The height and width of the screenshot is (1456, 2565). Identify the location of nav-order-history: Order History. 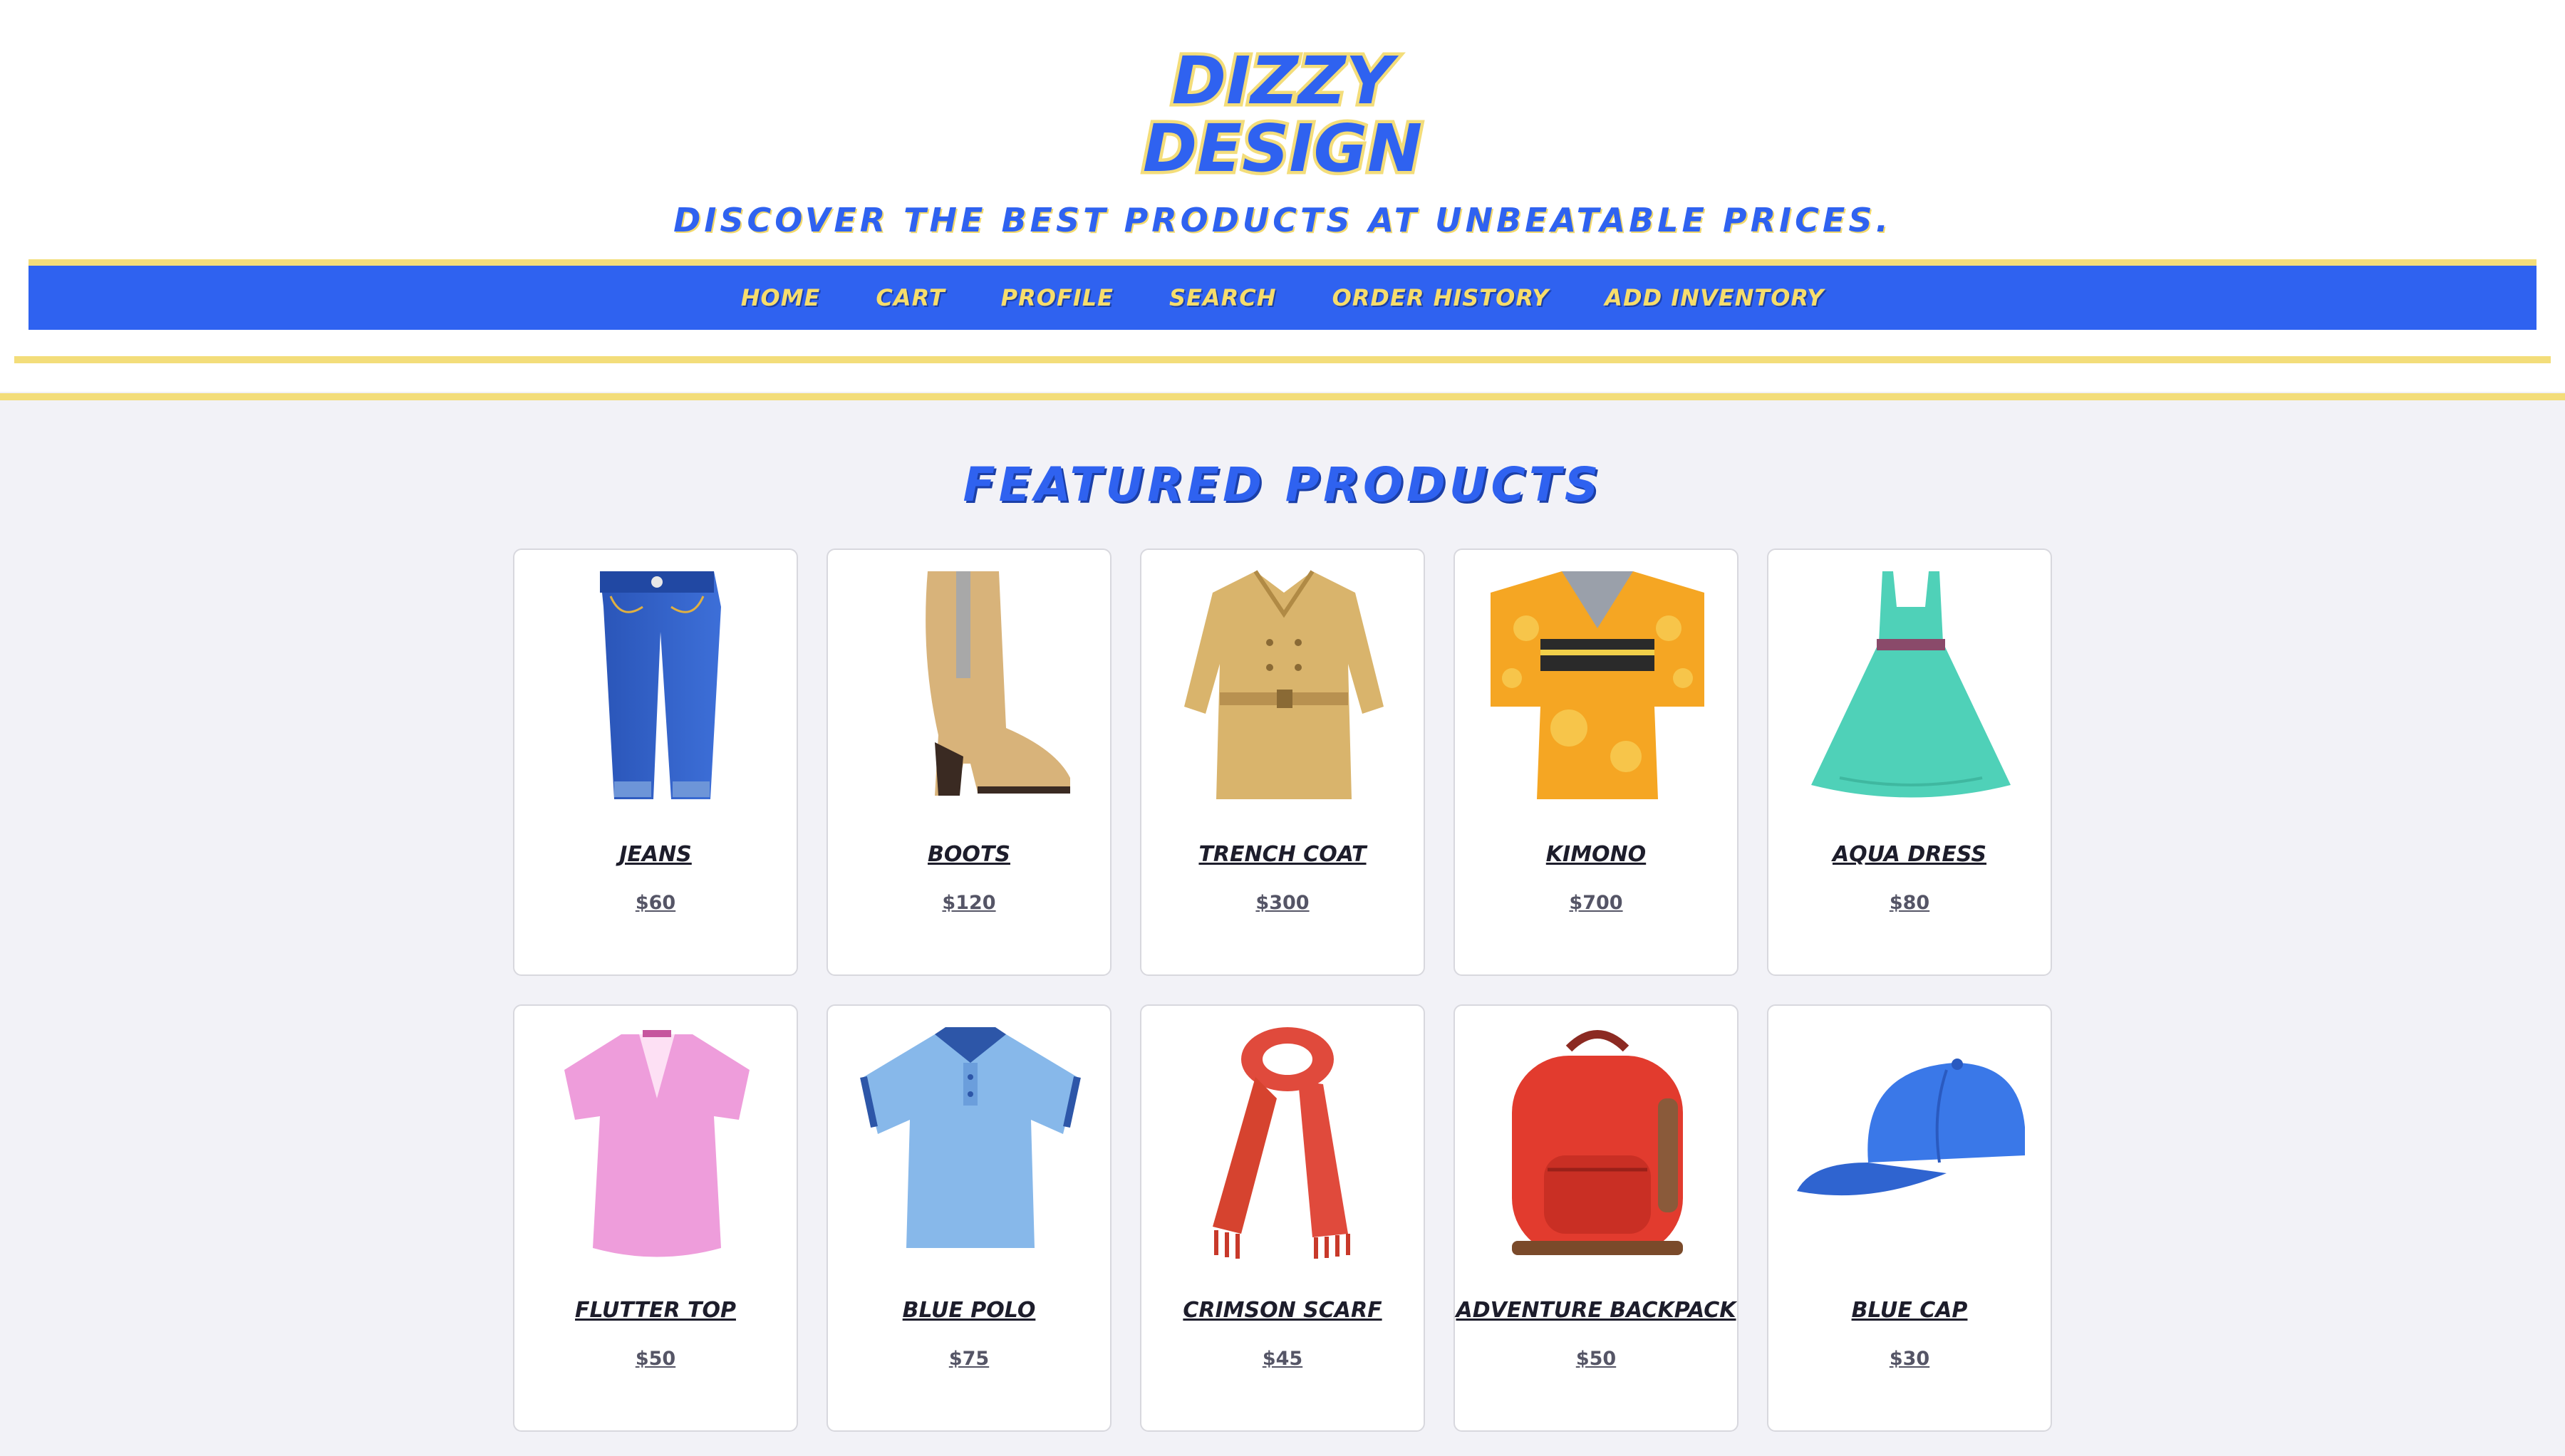
(1441, 297).